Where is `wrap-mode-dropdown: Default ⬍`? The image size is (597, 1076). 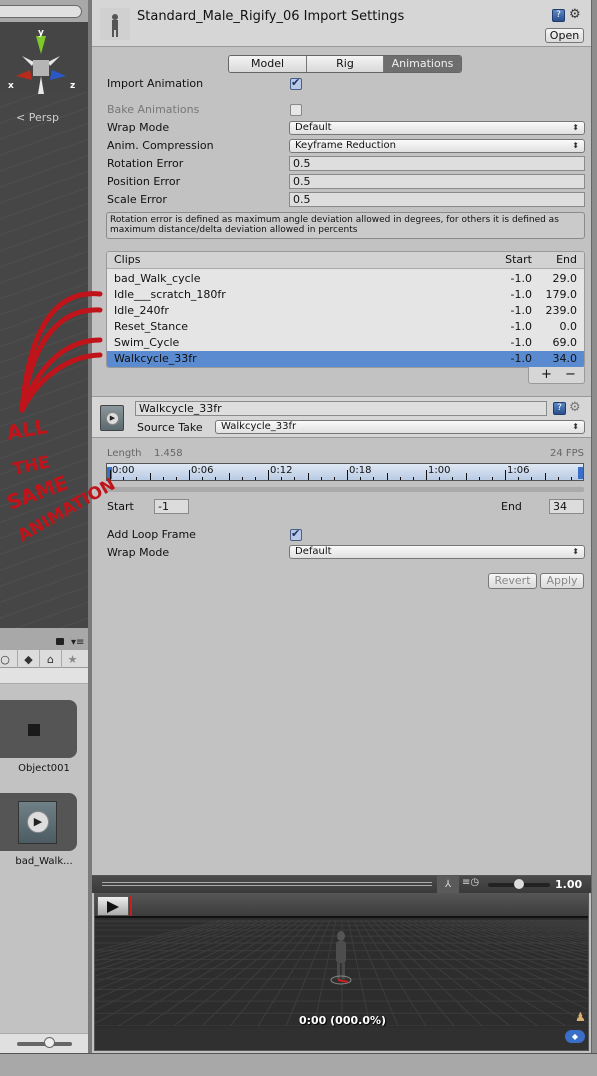 wrap-mode-dropdown: Default ⬍ is located at coordinates (437, 128).